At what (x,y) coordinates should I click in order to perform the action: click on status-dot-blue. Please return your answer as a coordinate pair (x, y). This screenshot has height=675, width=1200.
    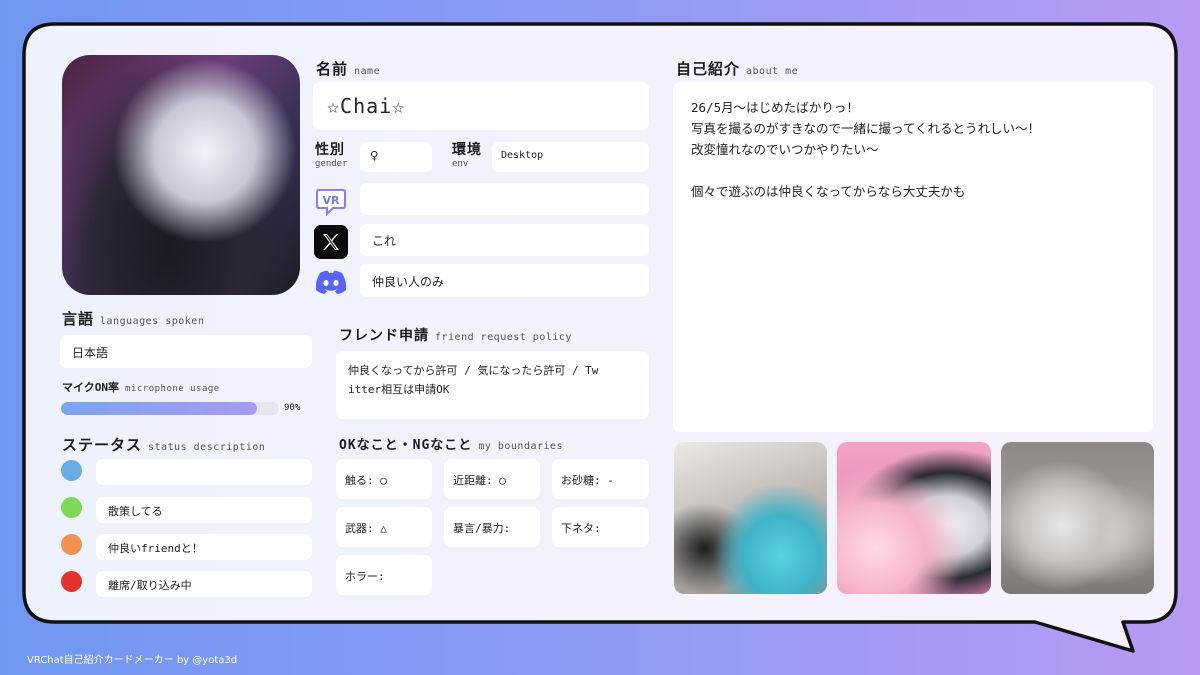
    Looking at the image, I should click on (71, 470).